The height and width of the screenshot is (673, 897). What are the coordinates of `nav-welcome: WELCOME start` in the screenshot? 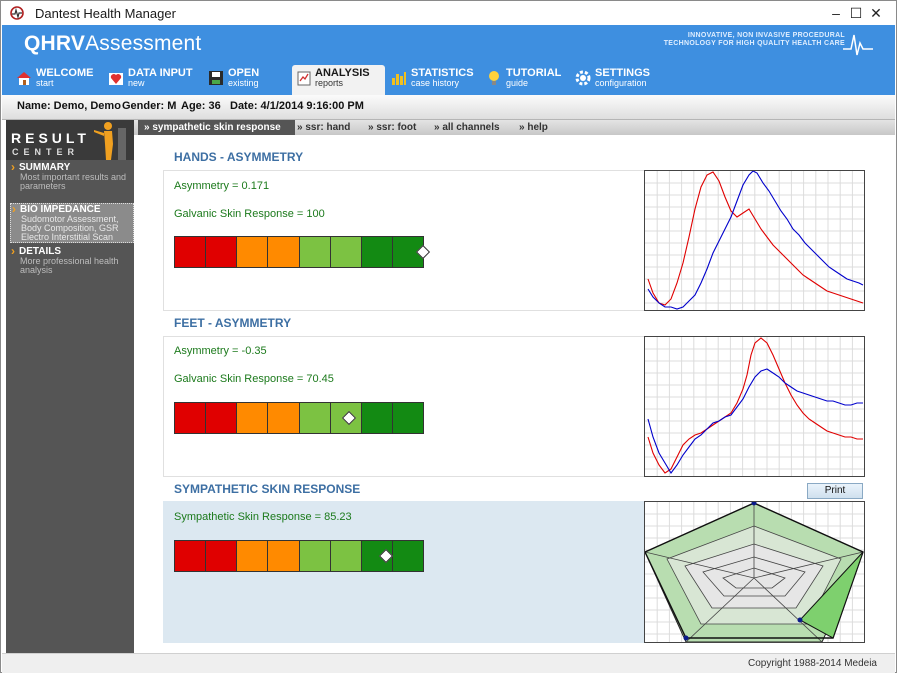 It's located at (57, 80).